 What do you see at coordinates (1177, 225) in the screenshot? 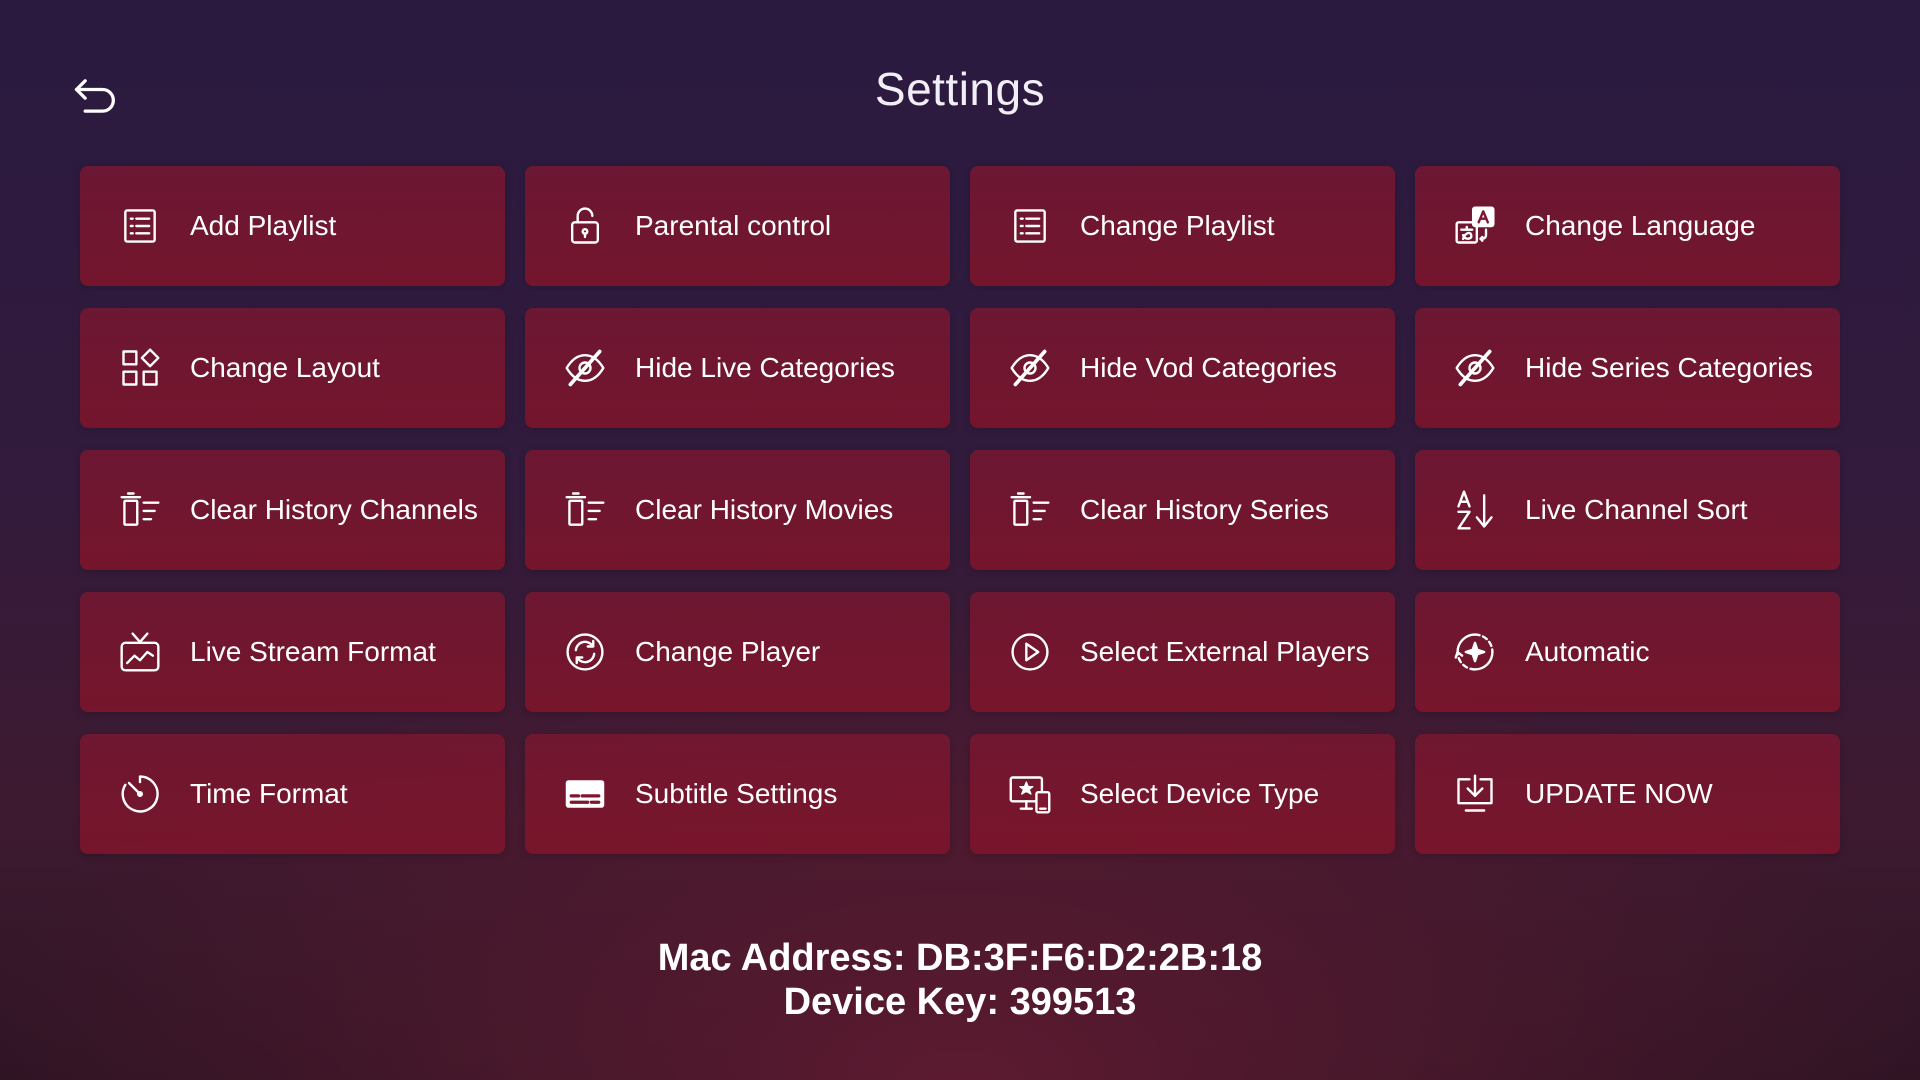
I see `tile-label: Change Playlist` at bounding box center [1177, 225].